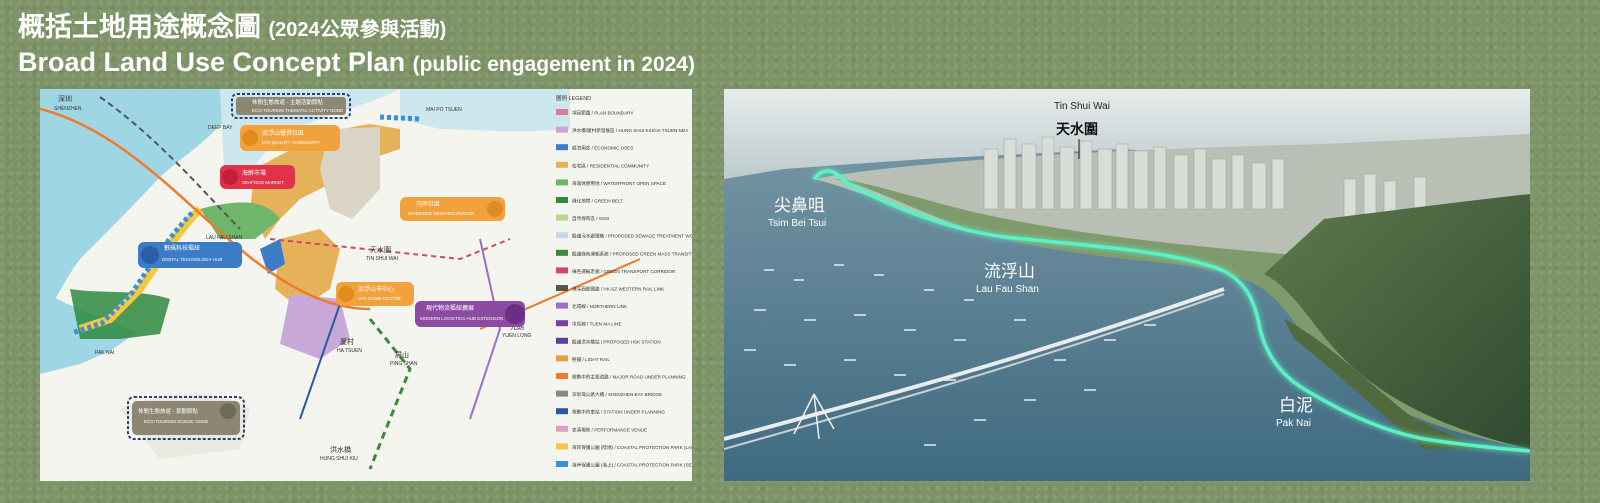 Image resolution: width=1600 pixels, height=503 pixels. I want to click on legend-item: 綠化地帶 / GREEN BELT, so click(589, 201).